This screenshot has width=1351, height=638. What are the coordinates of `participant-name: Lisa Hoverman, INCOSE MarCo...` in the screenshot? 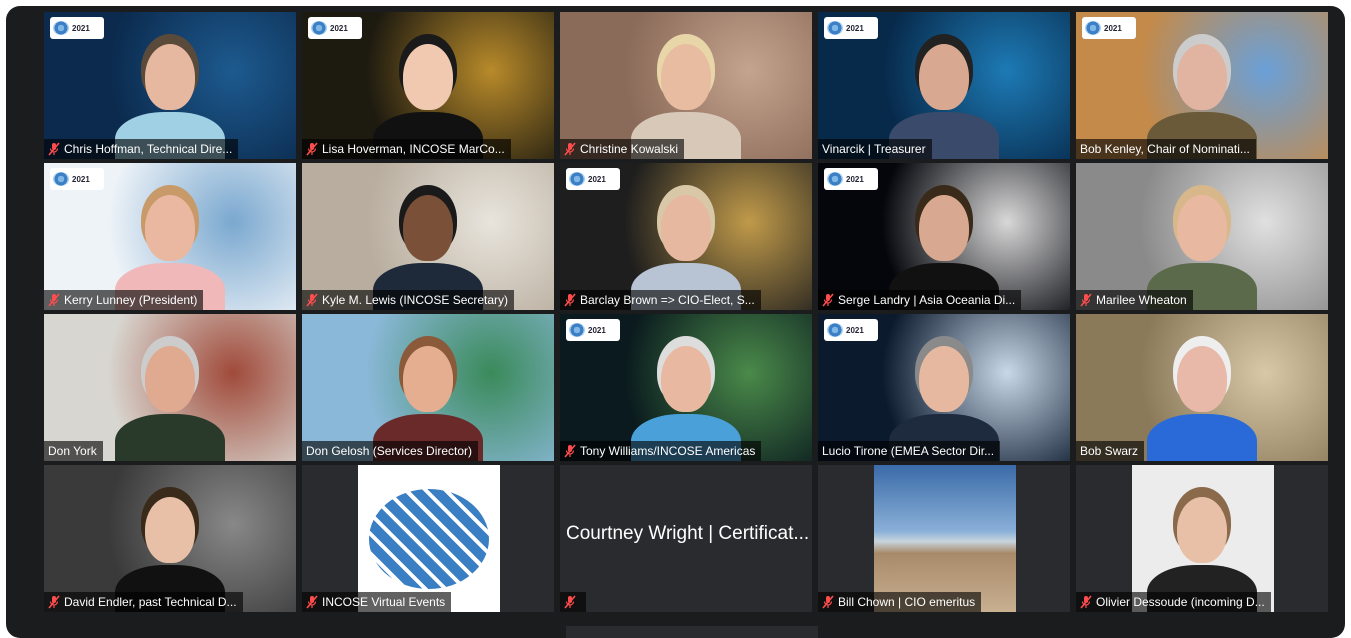 It's located at (413, 149).